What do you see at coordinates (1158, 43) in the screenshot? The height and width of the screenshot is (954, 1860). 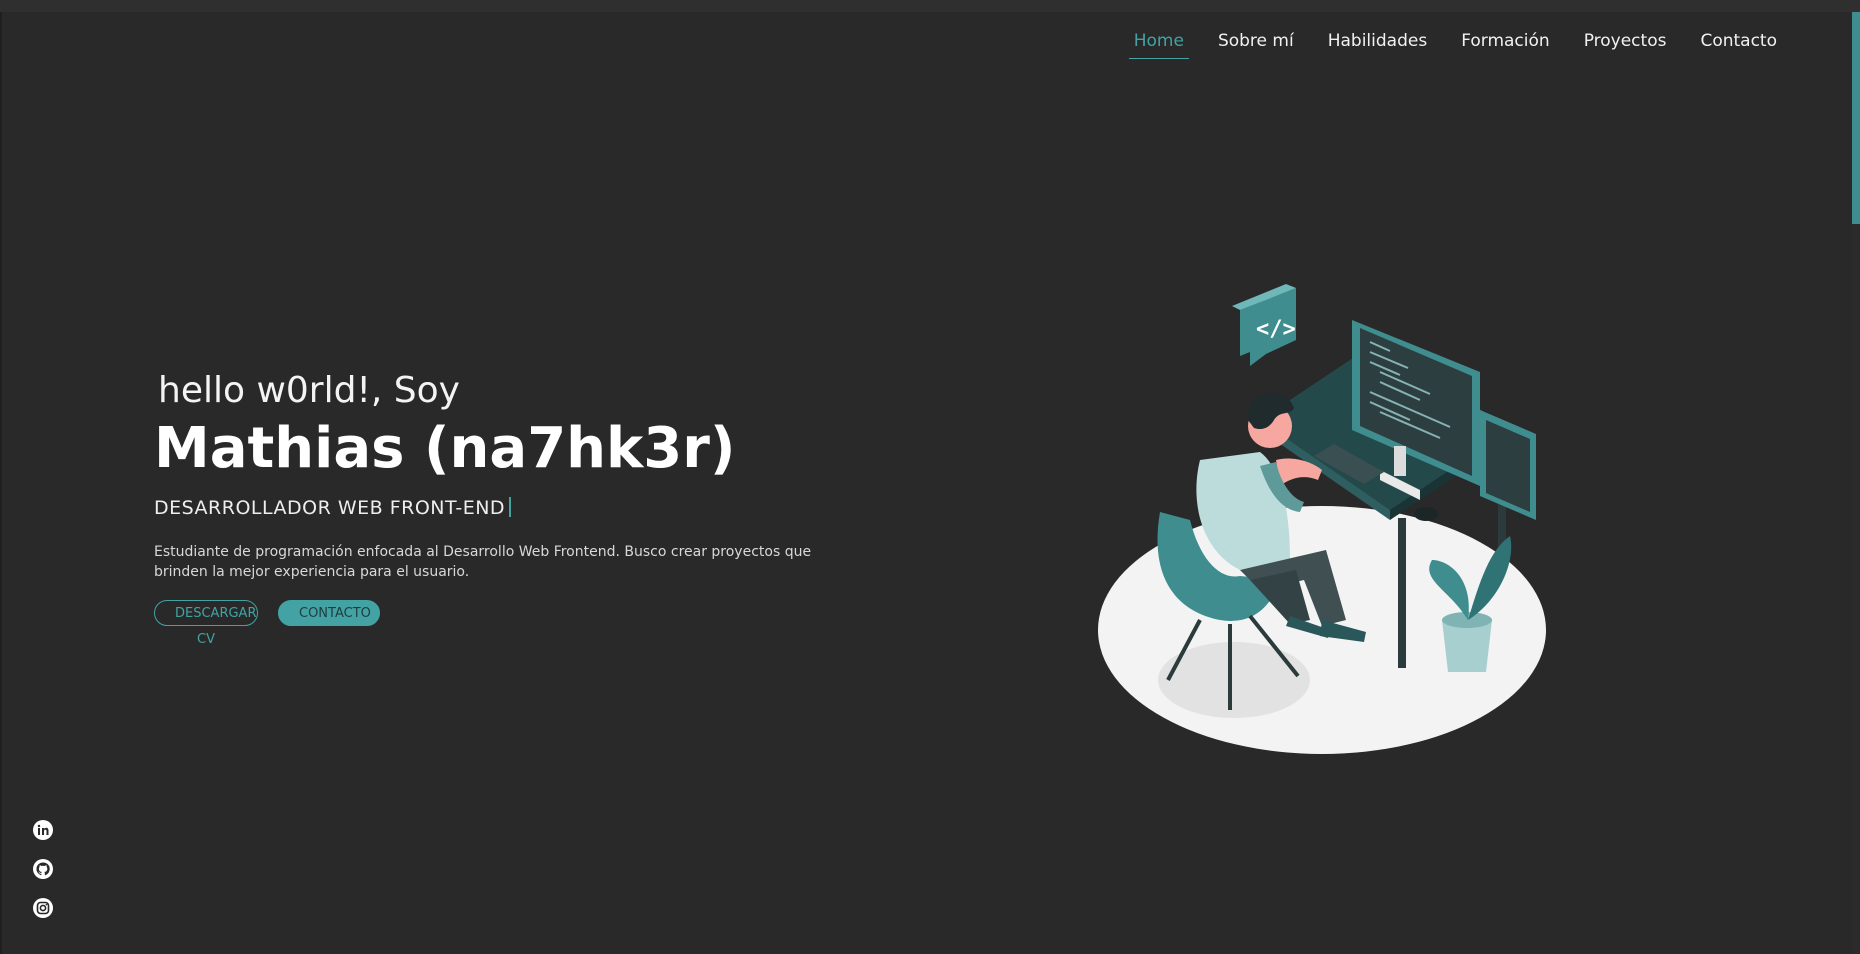 I see `nav-home: Home` at bounding box center [1158, 43].